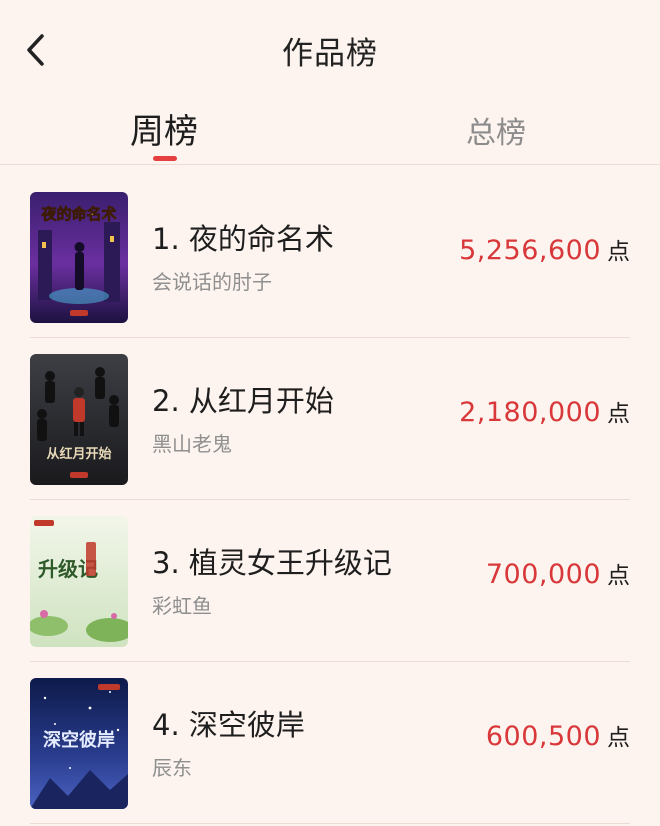 This screenshot has width=660, height=826. What do you see at coordinates (164, 128) in the screenshot?
I see `tab-weekly: 周榜` at bounding box center [164, 128].